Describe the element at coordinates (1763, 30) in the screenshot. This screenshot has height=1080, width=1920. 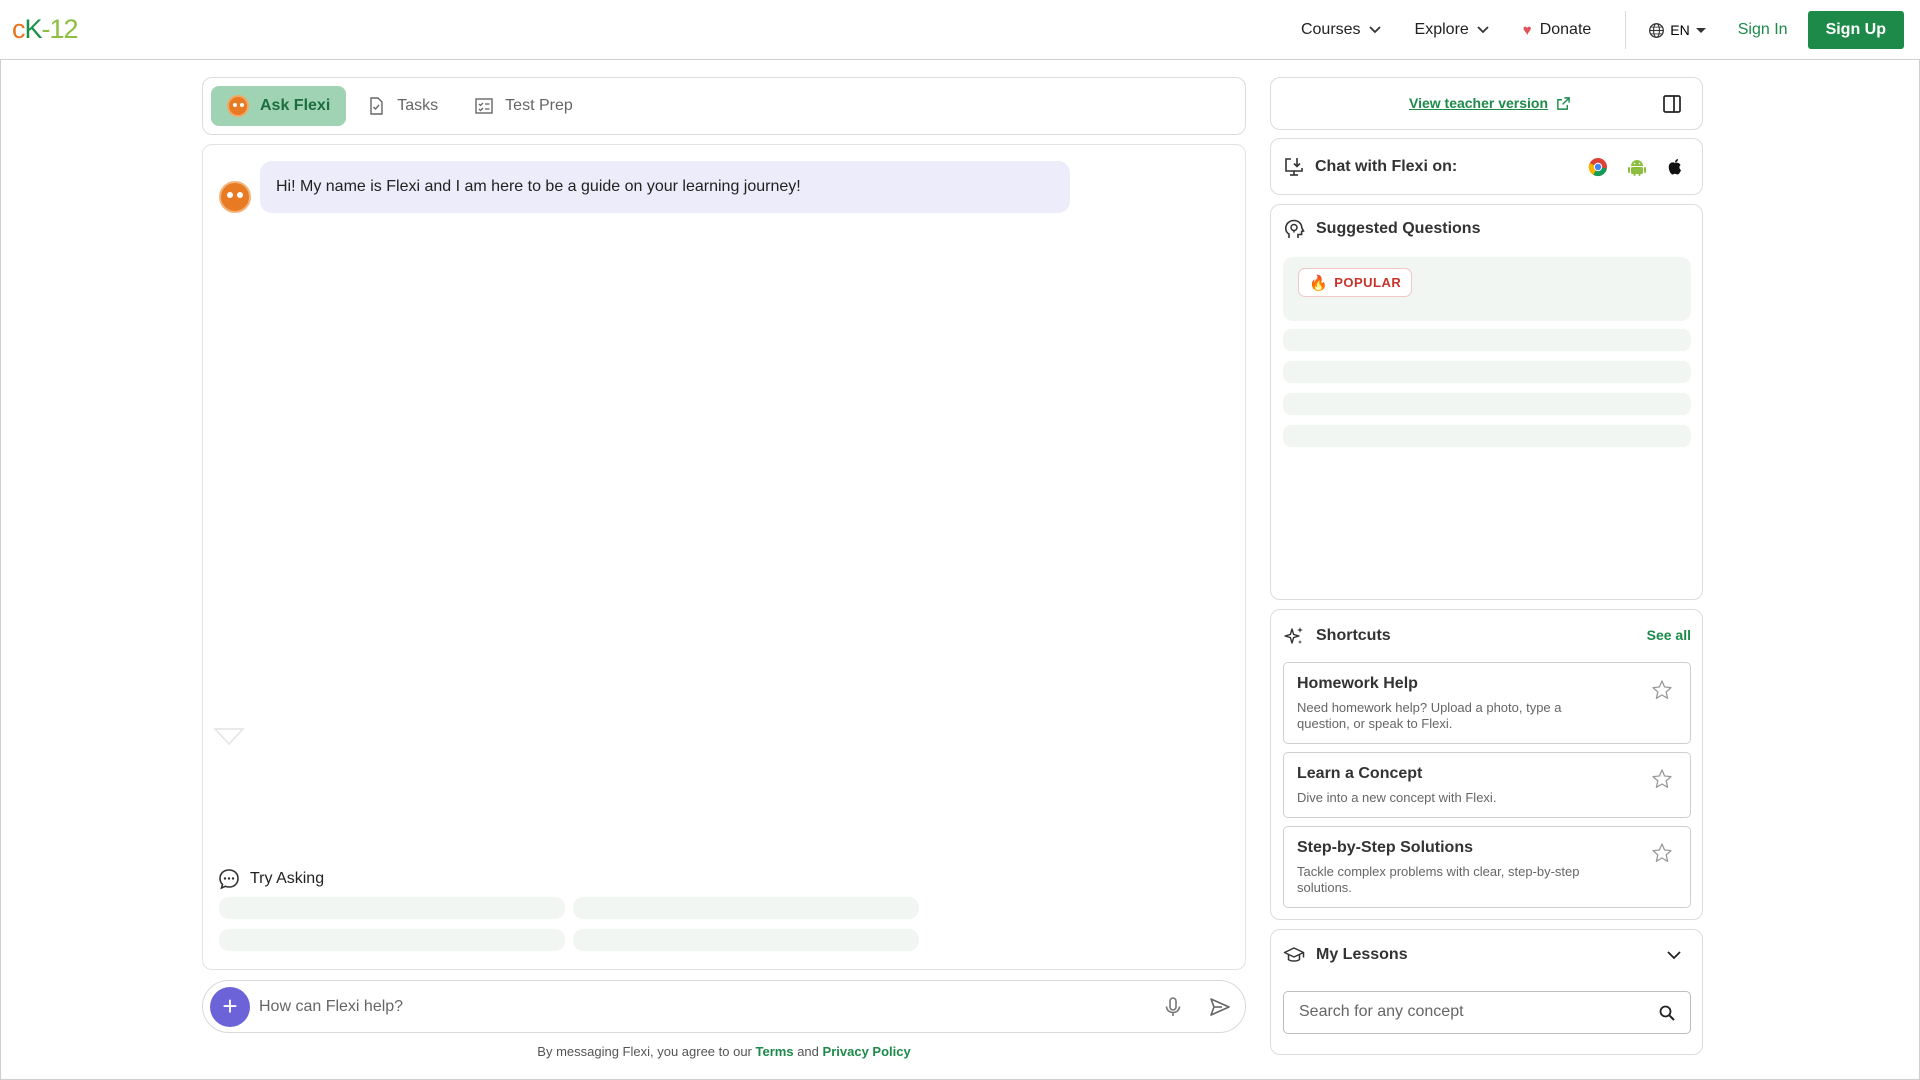
I see `sign-in-link: Sign In` at that location.